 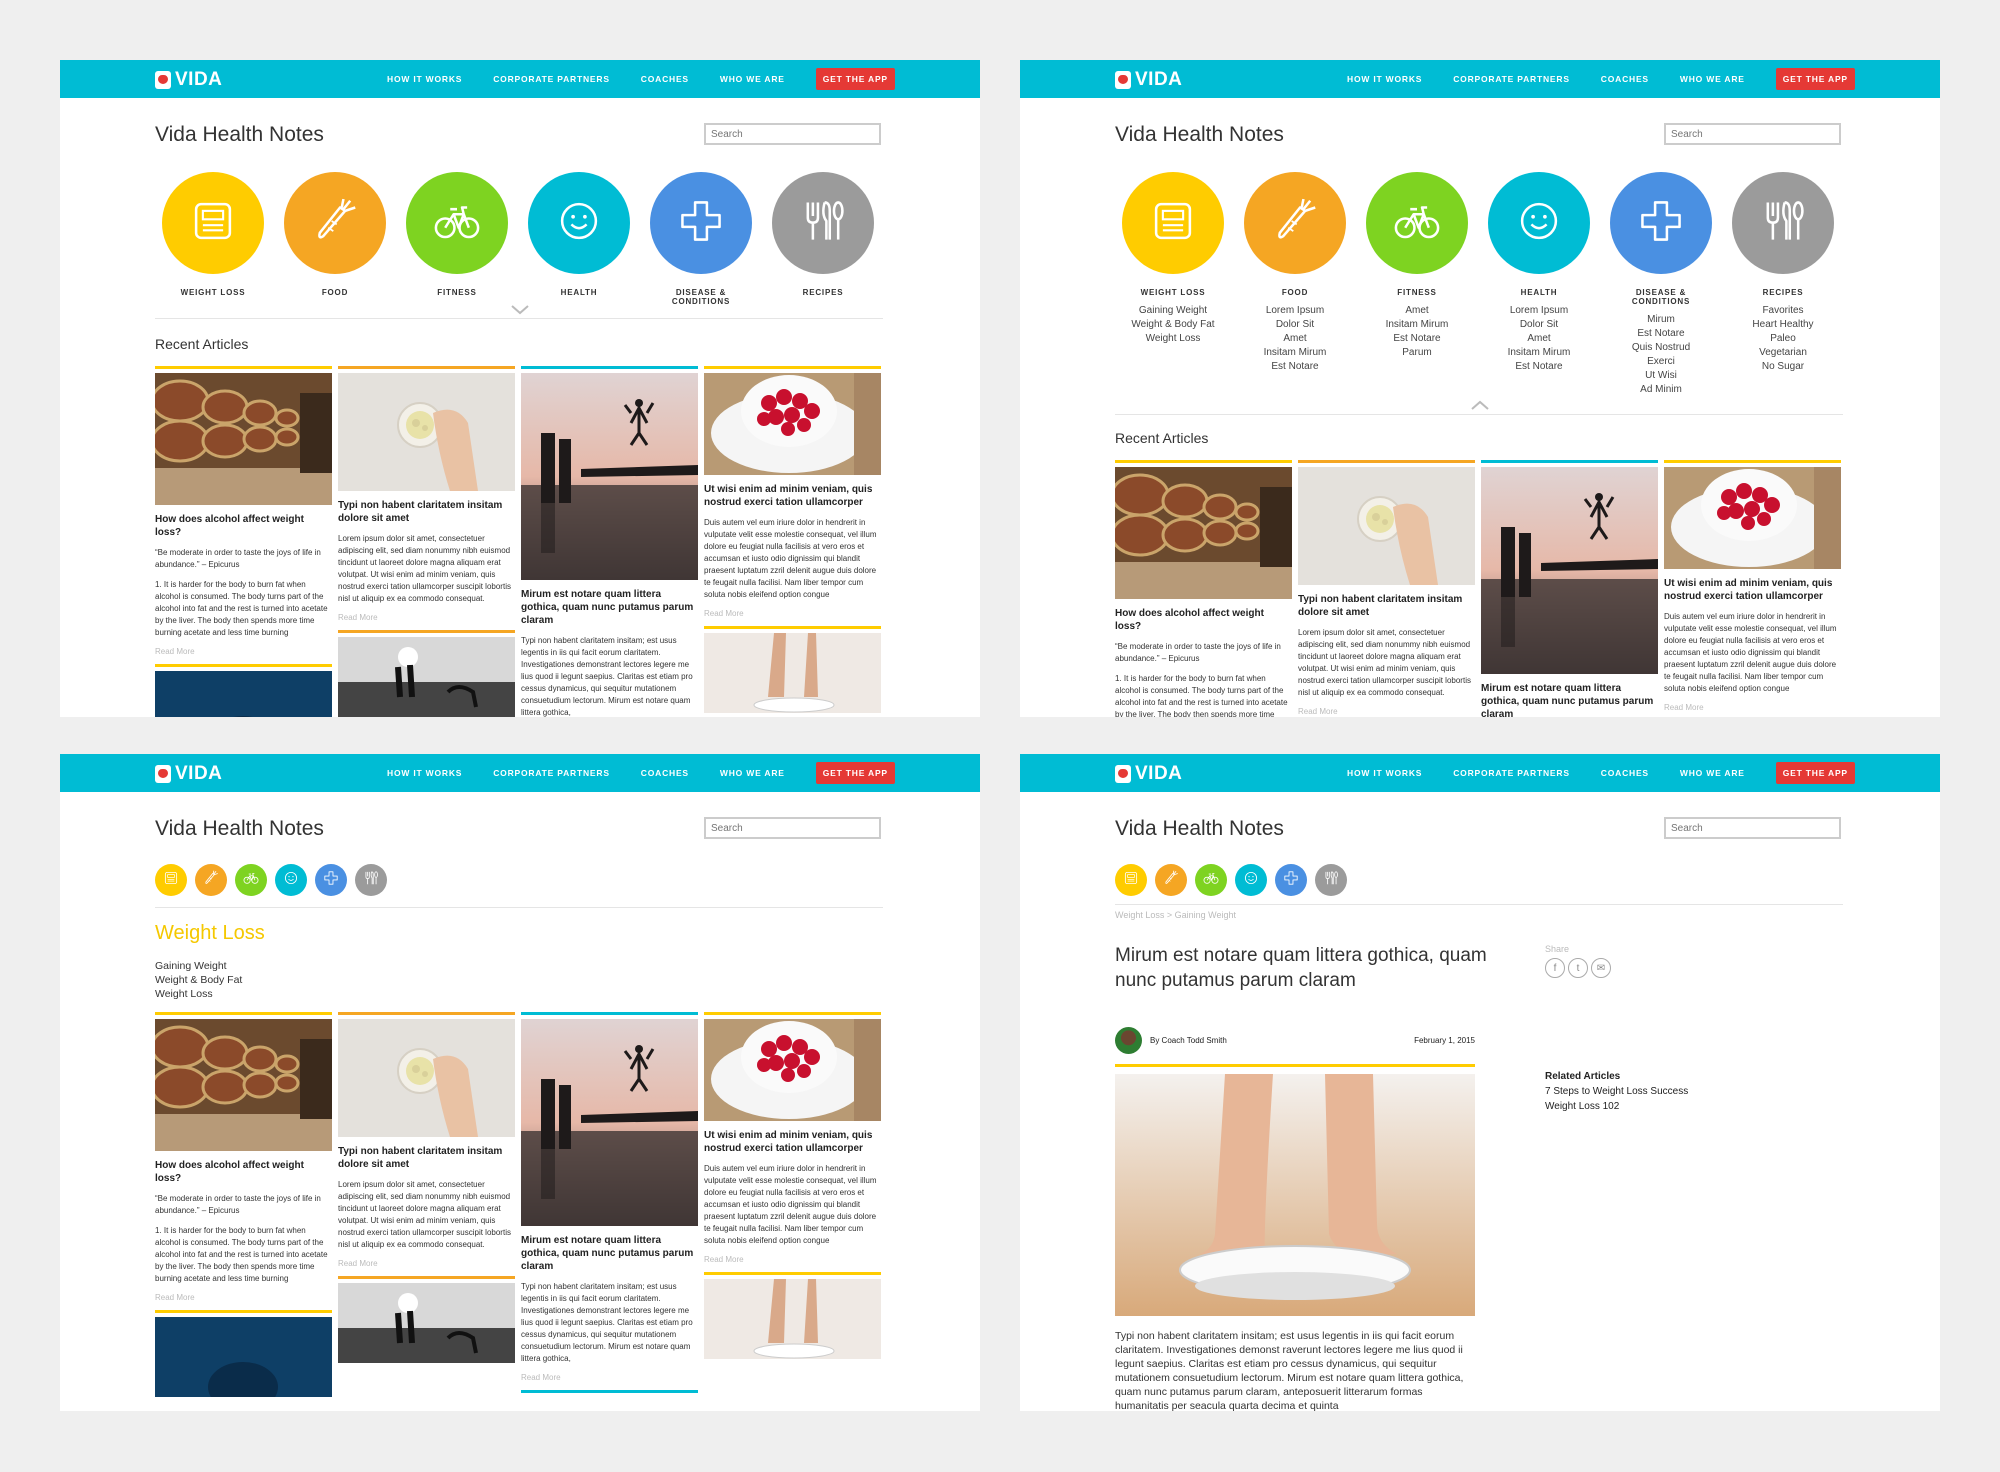 I want to click on category-sublink: Mirum, so click(x=1661, y=320).